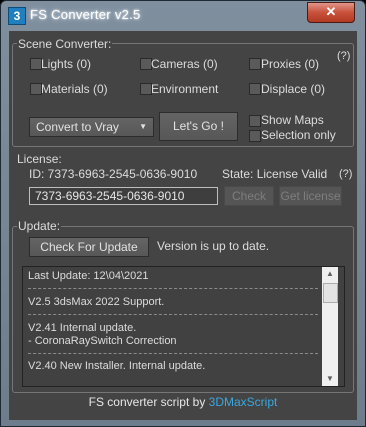 The width and height of the screenshot is (366, 427). Describe the element at coordinates (293, 89) in the screenshot. I see `displace-label: Displace (0)` at that location.